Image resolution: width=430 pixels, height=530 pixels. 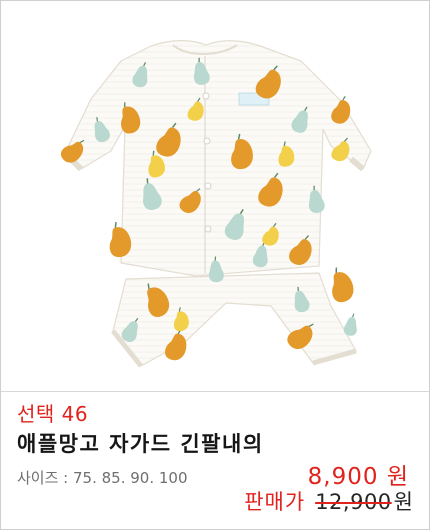 I want to click on regular-price-row: 판매가 12,900원, so click(x=328, y=501).